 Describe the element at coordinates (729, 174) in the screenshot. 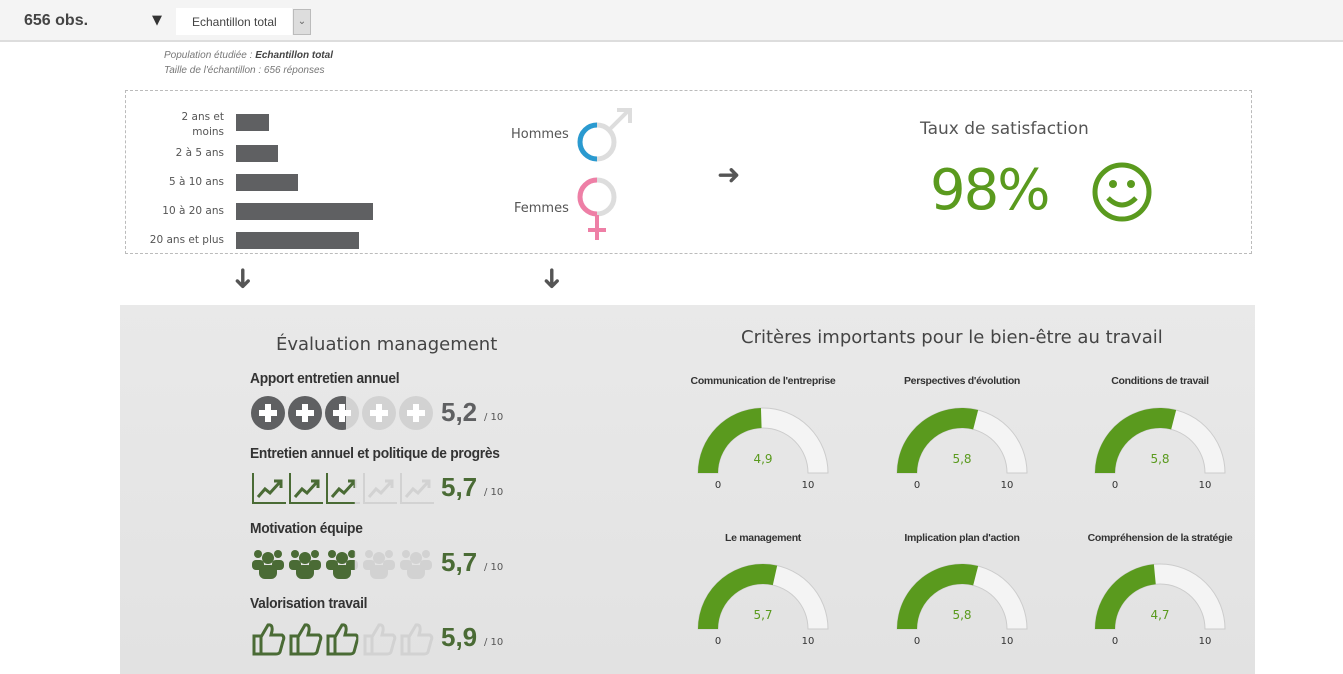

I see `arrow-right-icon: ➜` at that location.